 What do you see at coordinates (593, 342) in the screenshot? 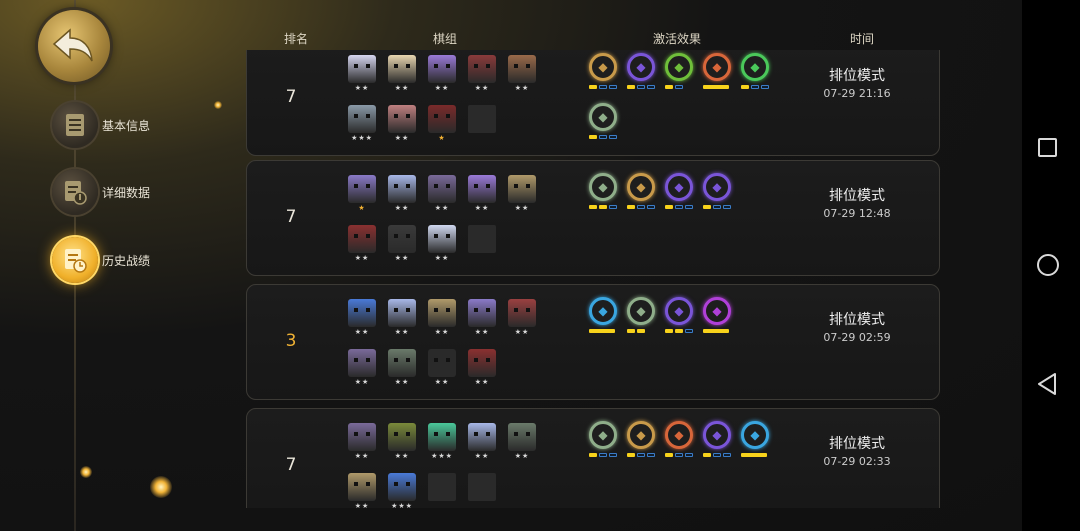
I see `match-record-card: 3 ★★ ★★ ★★ ★★ ★★ ★★ ★★ ★★ ★★ ◆ ◆ ◆ ◆ 排位模式 07-29 02:59` at bounding box center [593, 342].